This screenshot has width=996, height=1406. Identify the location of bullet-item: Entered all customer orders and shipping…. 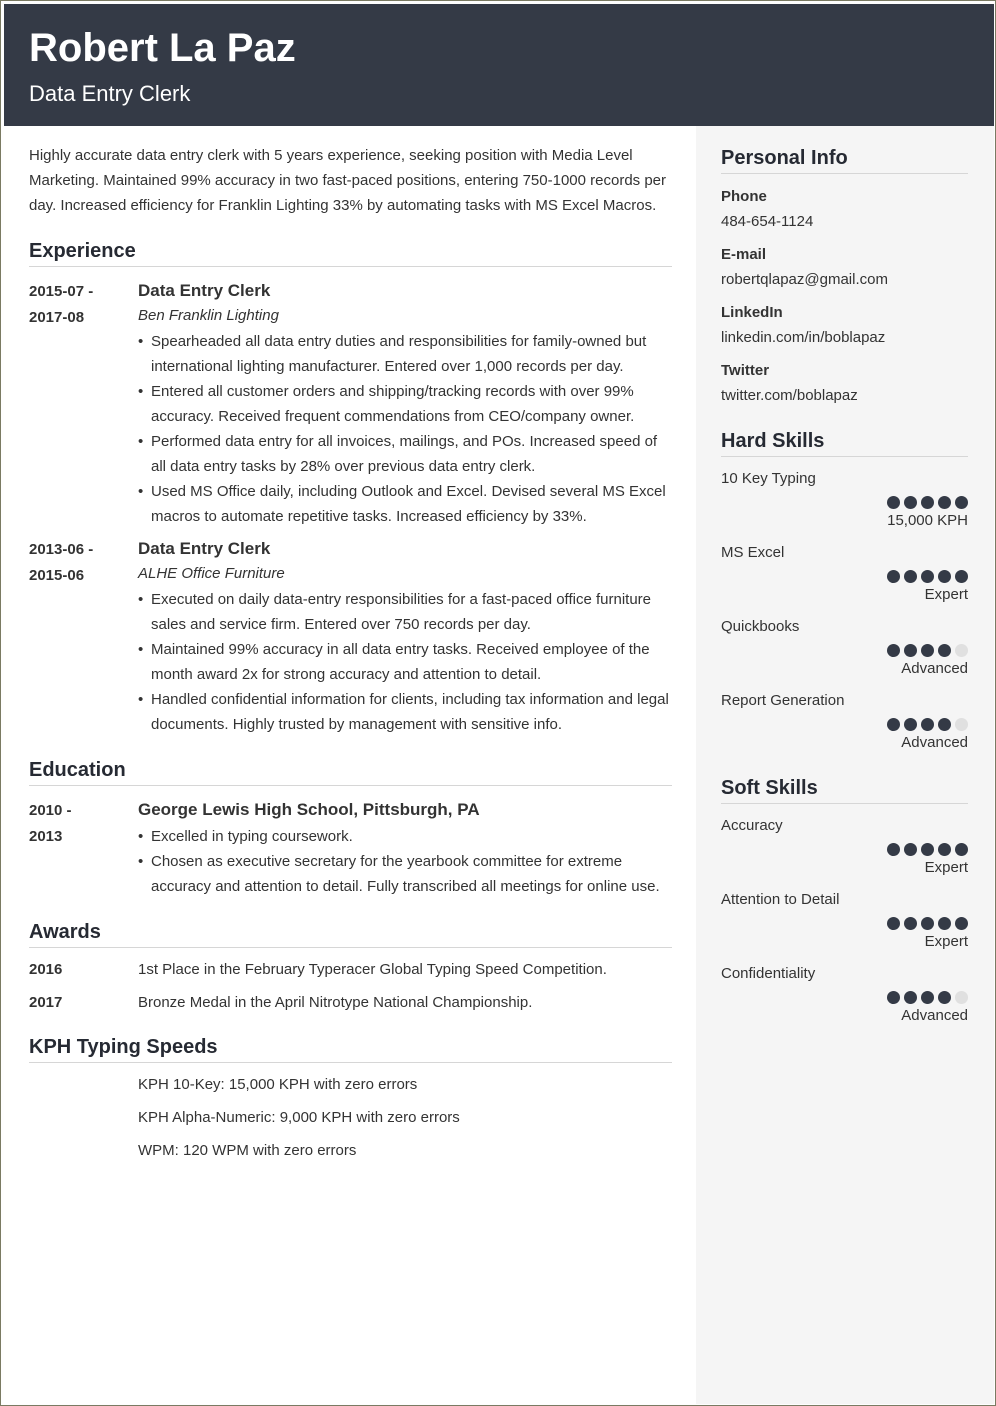
(405, 404).